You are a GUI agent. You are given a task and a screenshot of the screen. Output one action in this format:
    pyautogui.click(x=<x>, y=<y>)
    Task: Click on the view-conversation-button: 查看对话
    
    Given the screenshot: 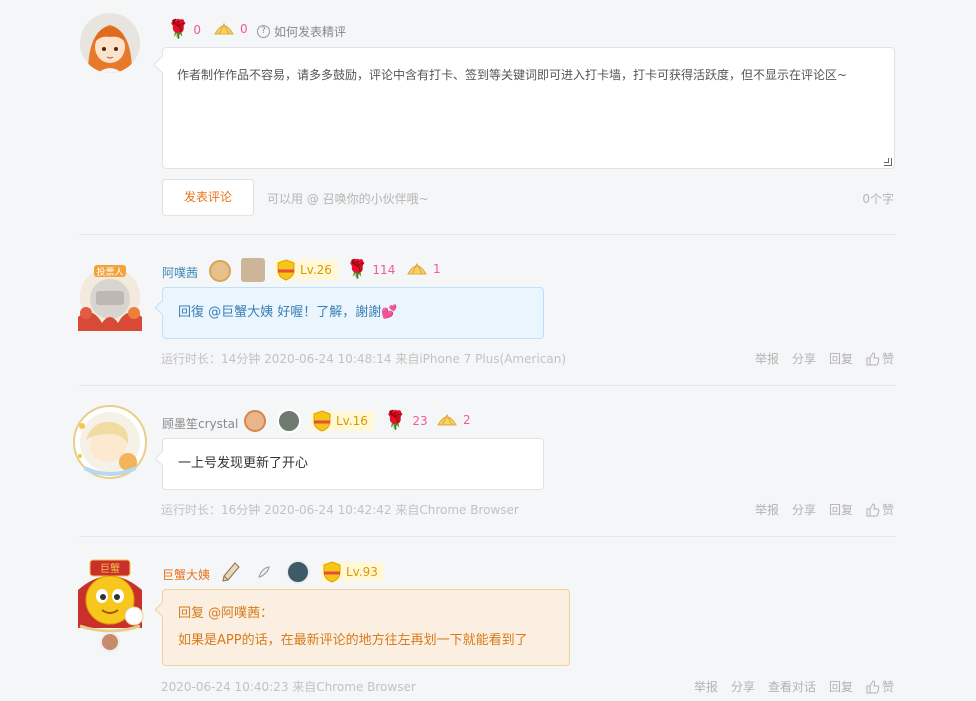 What is the action you would take?
    pyautogui.click(x=792, y=686)
    